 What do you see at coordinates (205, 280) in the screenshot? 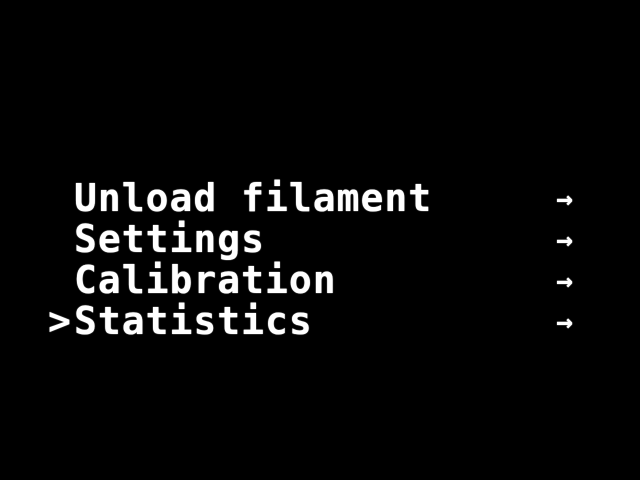
I see `menu-item-label: Calibration` at bounding box center [205, 280].